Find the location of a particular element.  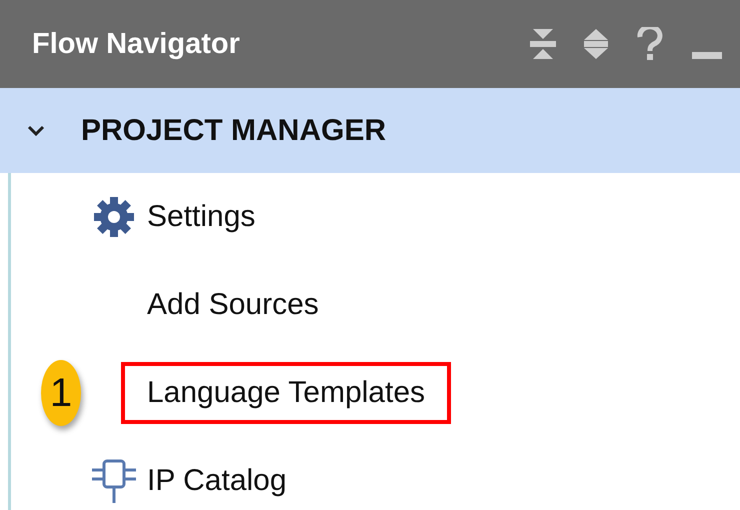

step-number-badge: 1 is located at coordinates (61, 393).